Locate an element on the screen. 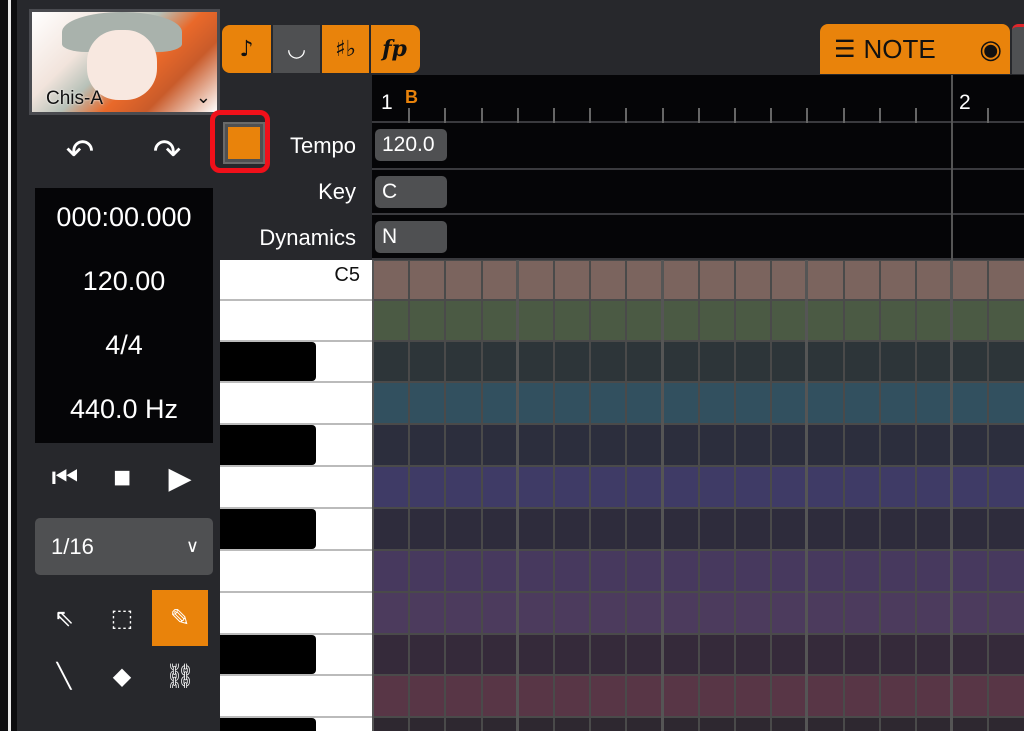 The height and width of the screenshot is (731, 1024). time-readout: 000:00.000 is located at coordinates (124, 217).